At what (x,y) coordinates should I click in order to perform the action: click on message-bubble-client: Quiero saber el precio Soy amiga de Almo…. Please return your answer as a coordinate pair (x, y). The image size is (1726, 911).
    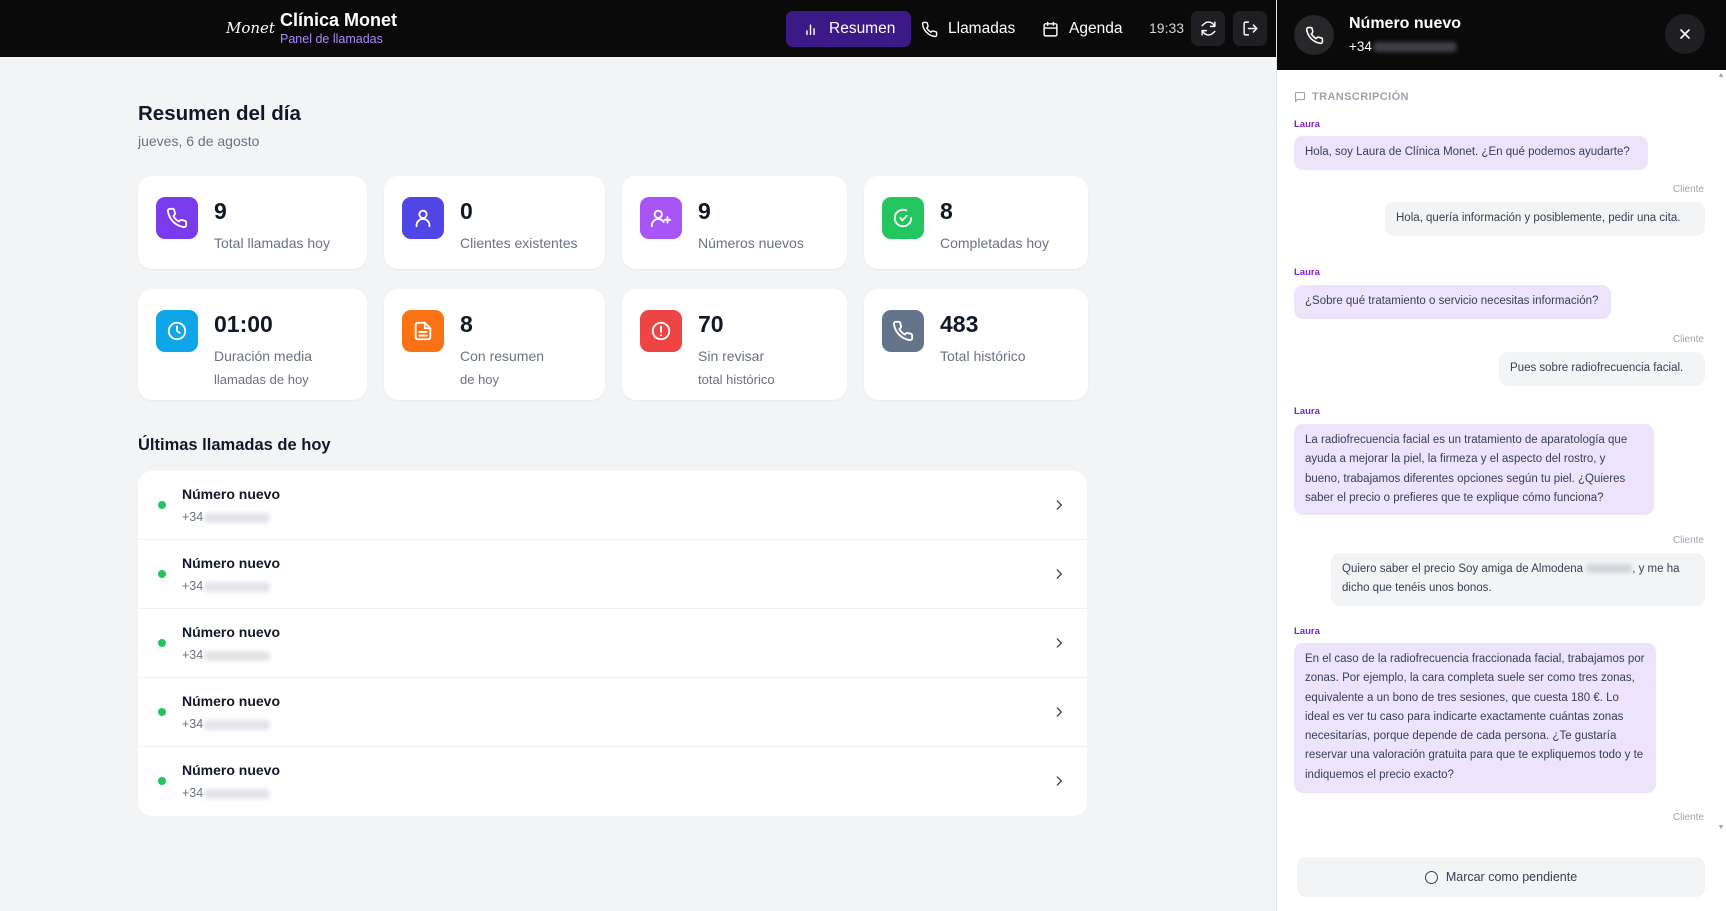
    Looking at the image, I should click on (1518, 579).